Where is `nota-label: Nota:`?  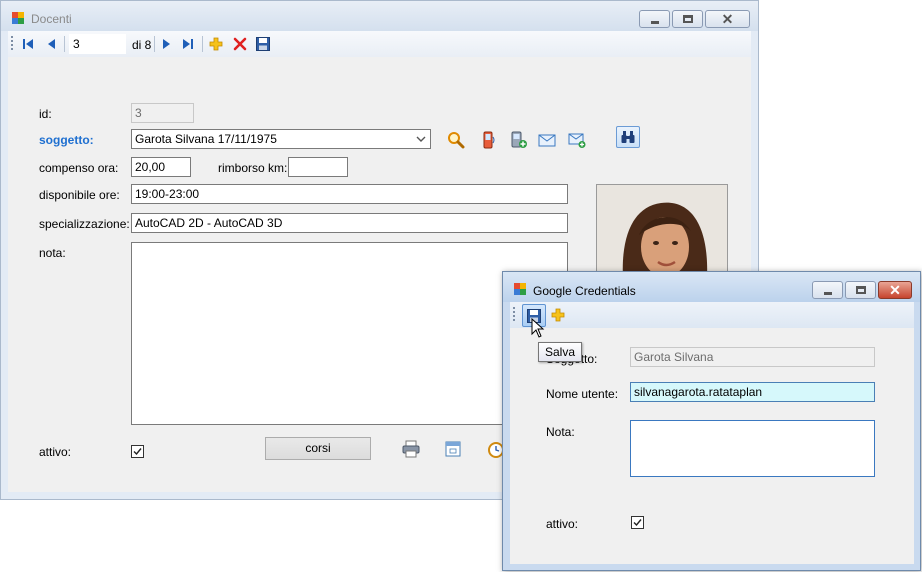 nota-label: Nota: is located at coordinates (560, 432).